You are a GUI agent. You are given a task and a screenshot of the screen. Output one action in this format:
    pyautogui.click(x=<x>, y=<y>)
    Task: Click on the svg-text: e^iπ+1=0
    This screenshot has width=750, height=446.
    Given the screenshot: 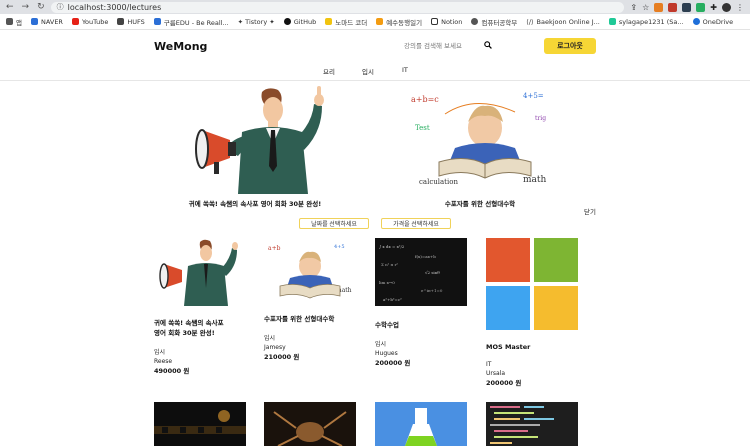 What is the action you would take?
    pyautogui.click(x=432, y=290)
    